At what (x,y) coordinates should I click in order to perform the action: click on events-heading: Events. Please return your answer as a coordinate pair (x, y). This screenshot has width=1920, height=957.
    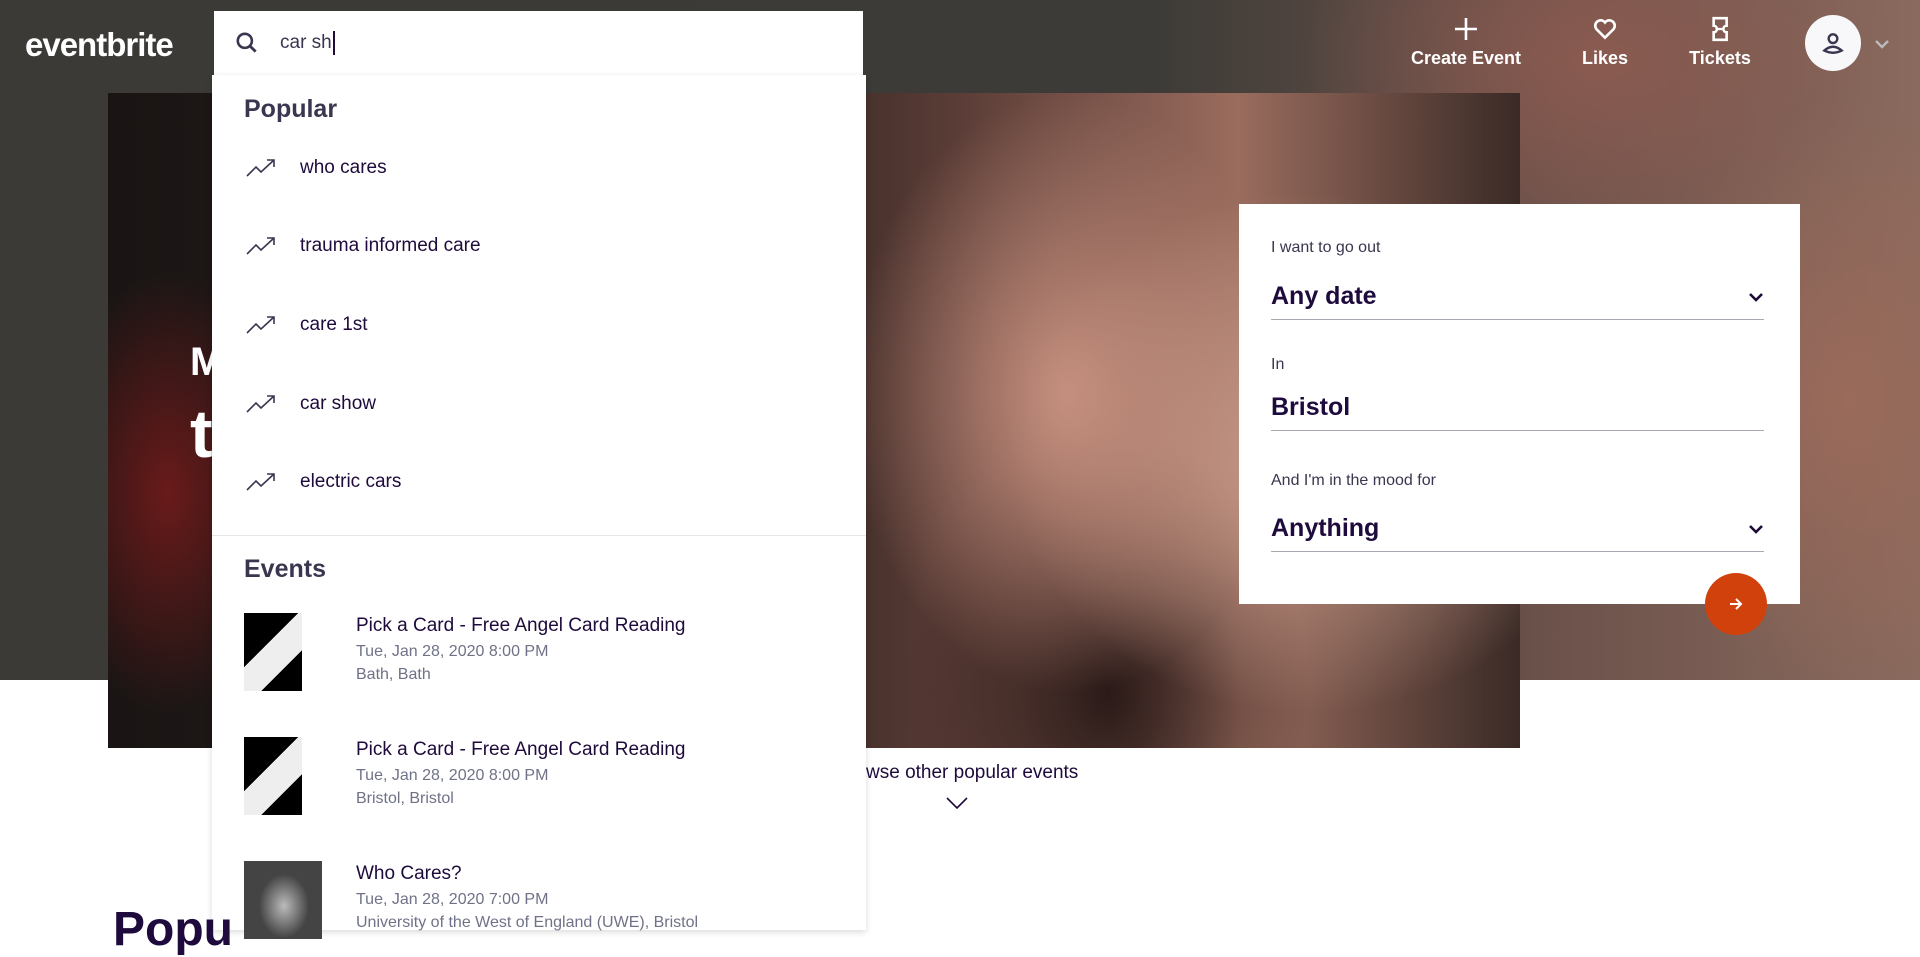
    Looking at the image, I should click on (285, 569).